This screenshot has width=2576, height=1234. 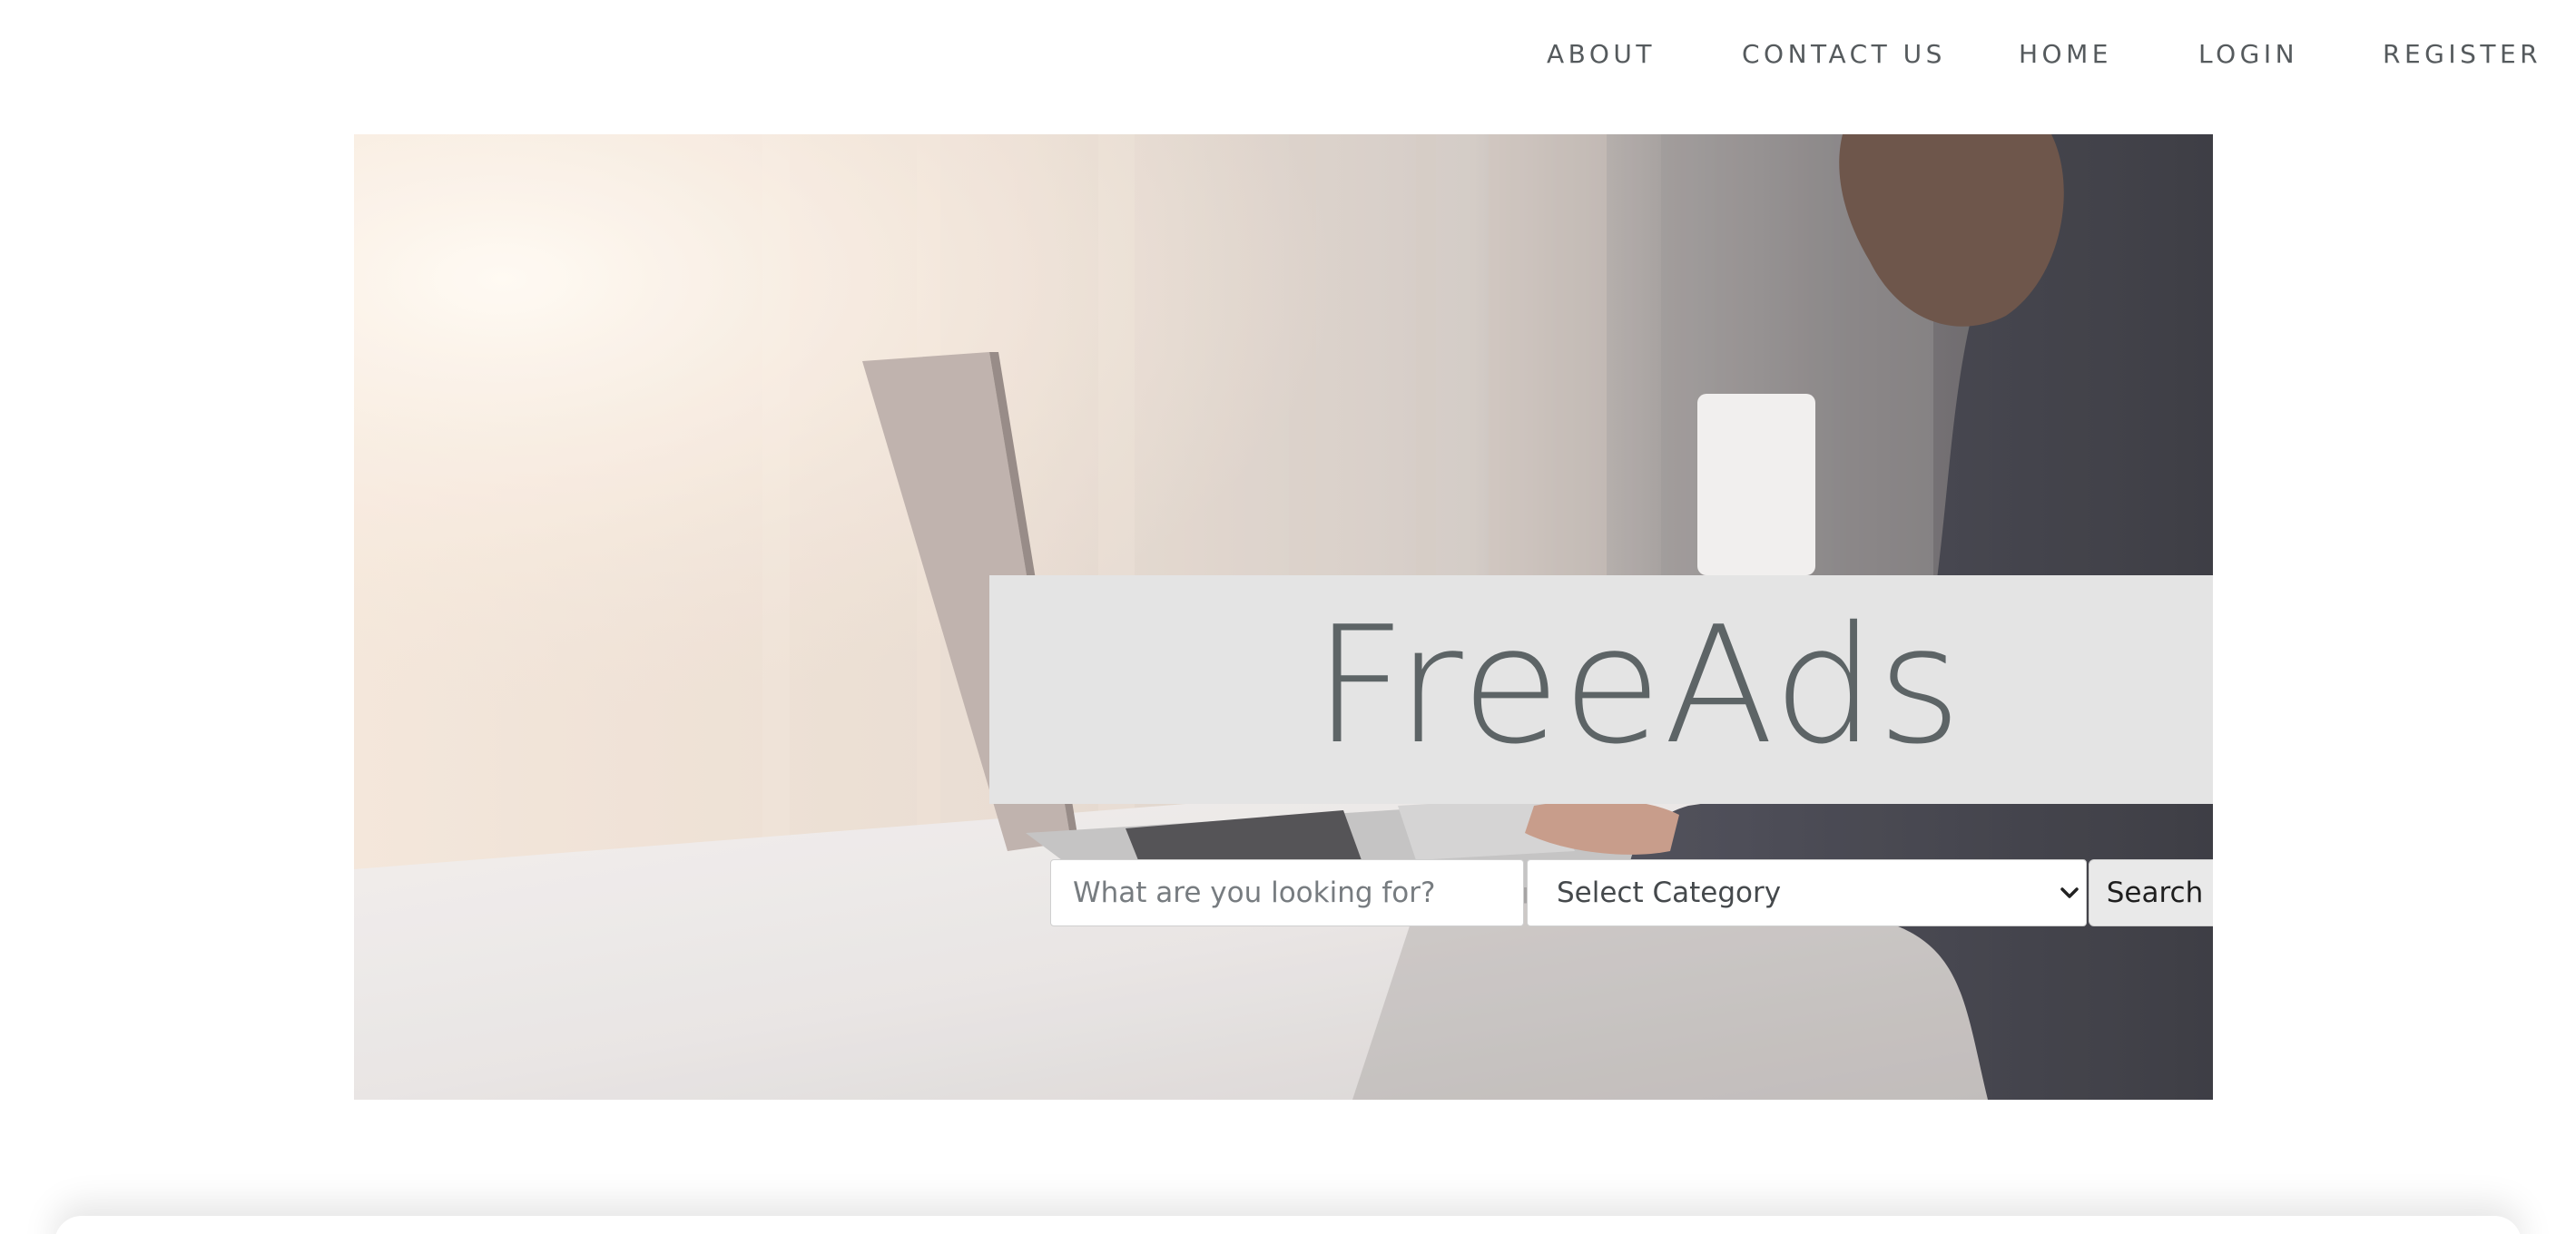 What do you see at coordinates (1287, 892) in the screenshot?
I see `search-input` at bounding box center [1287, 892].